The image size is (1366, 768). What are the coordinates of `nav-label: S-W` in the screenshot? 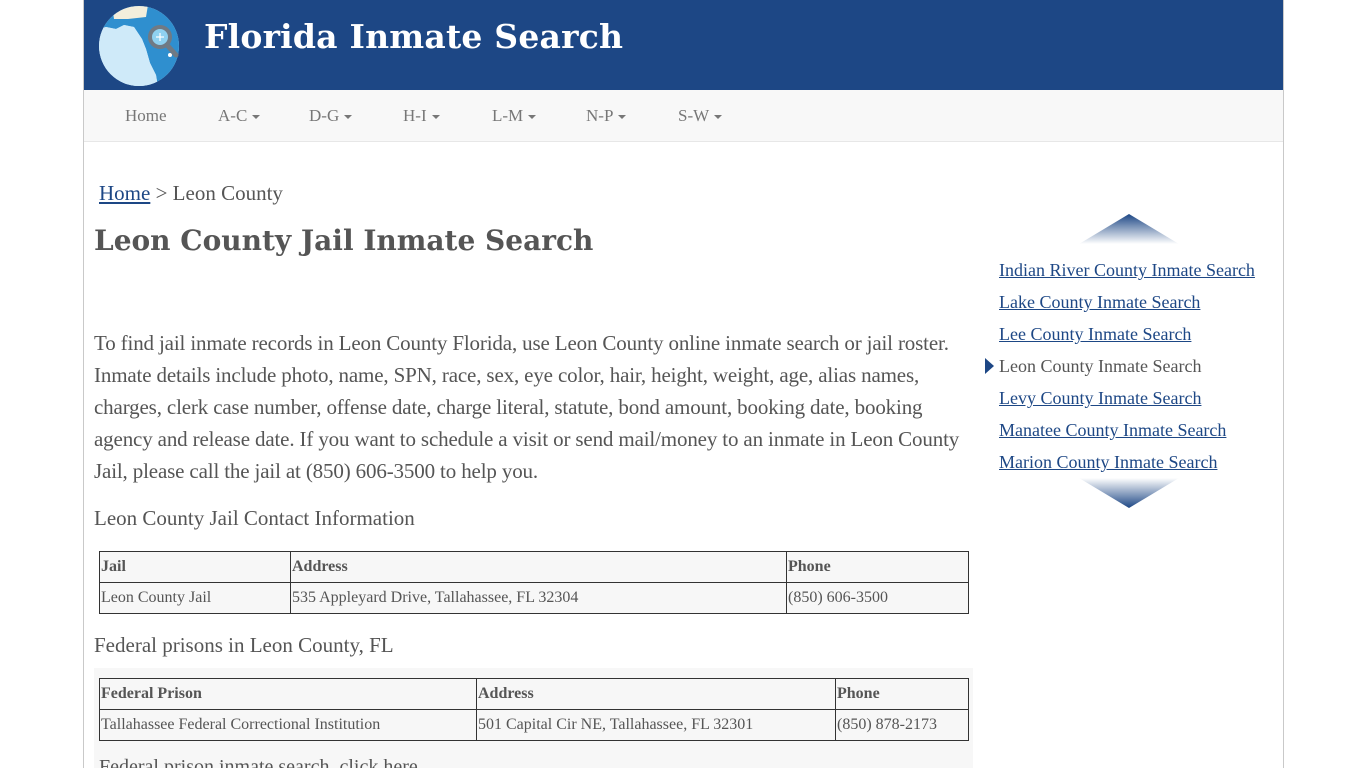 It's located at (694, 115).